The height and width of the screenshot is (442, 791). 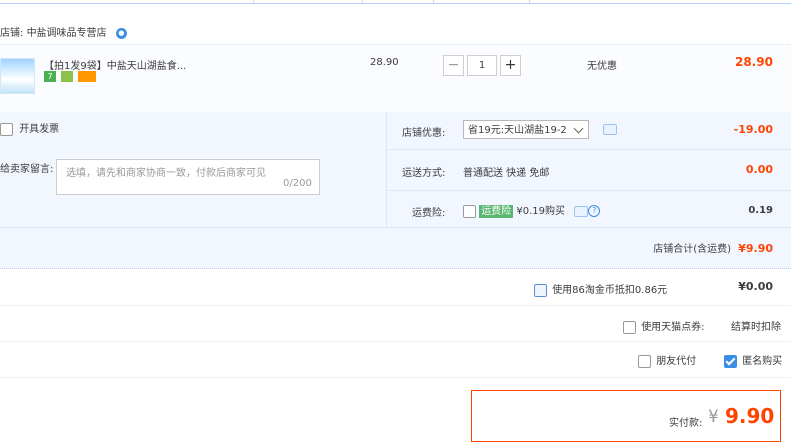 I want to click on insurance-tag: 运费险, so click(x=496, y=211).